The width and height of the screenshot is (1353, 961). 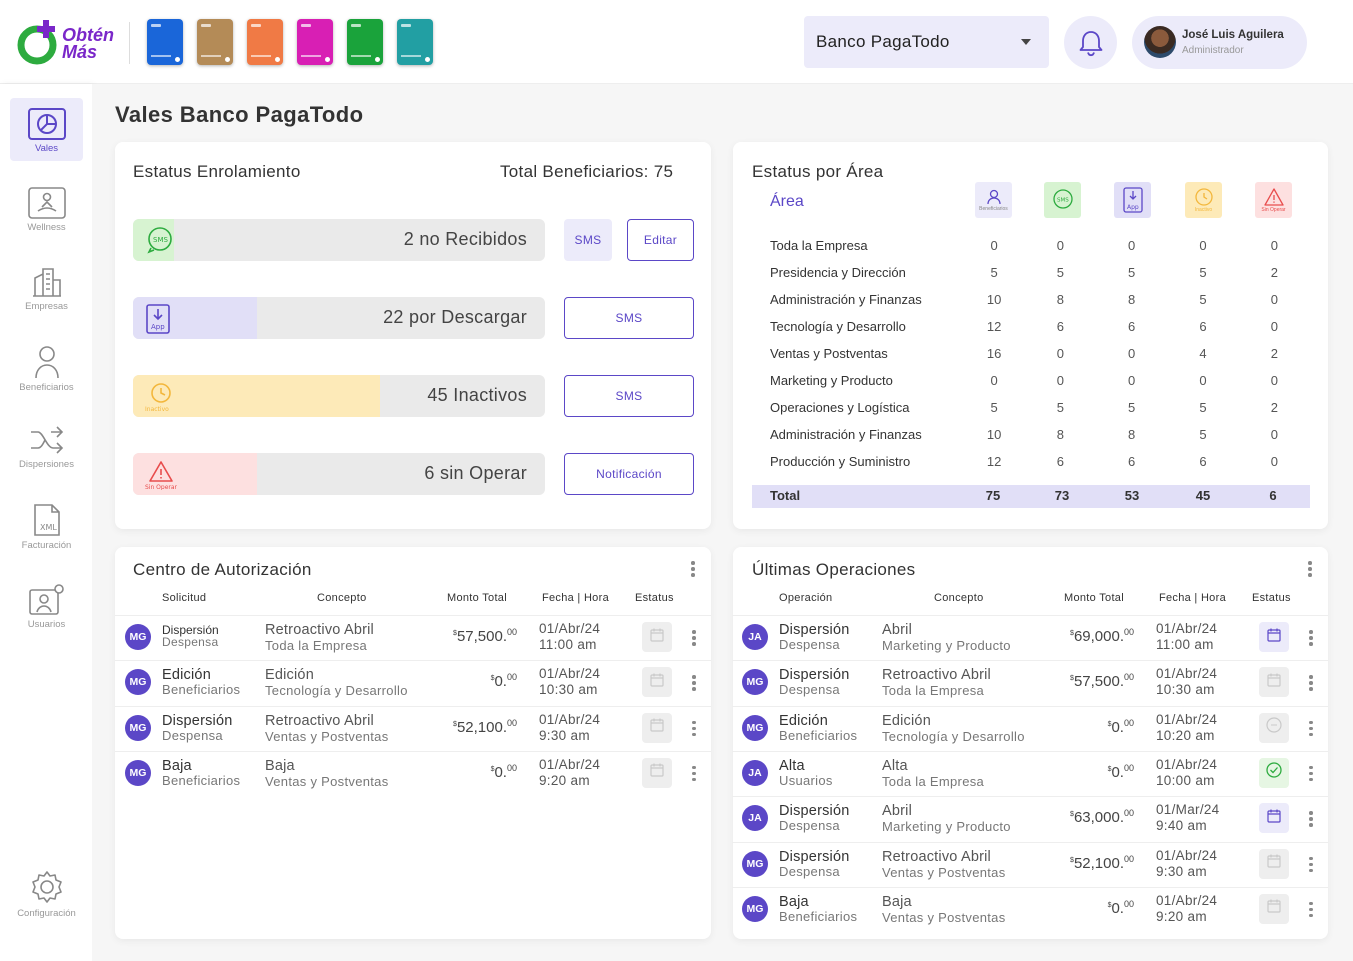 I want to click on app-icon-label: App, so click(x=158, y=327).